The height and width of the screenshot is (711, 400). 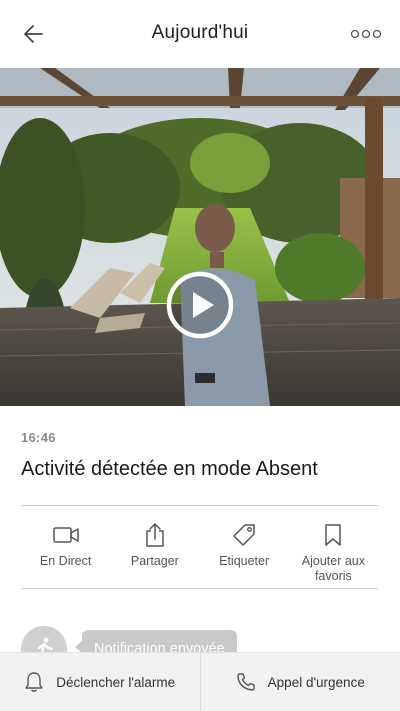 I want to click on more-dots-icon, so click(x=366, y=34).